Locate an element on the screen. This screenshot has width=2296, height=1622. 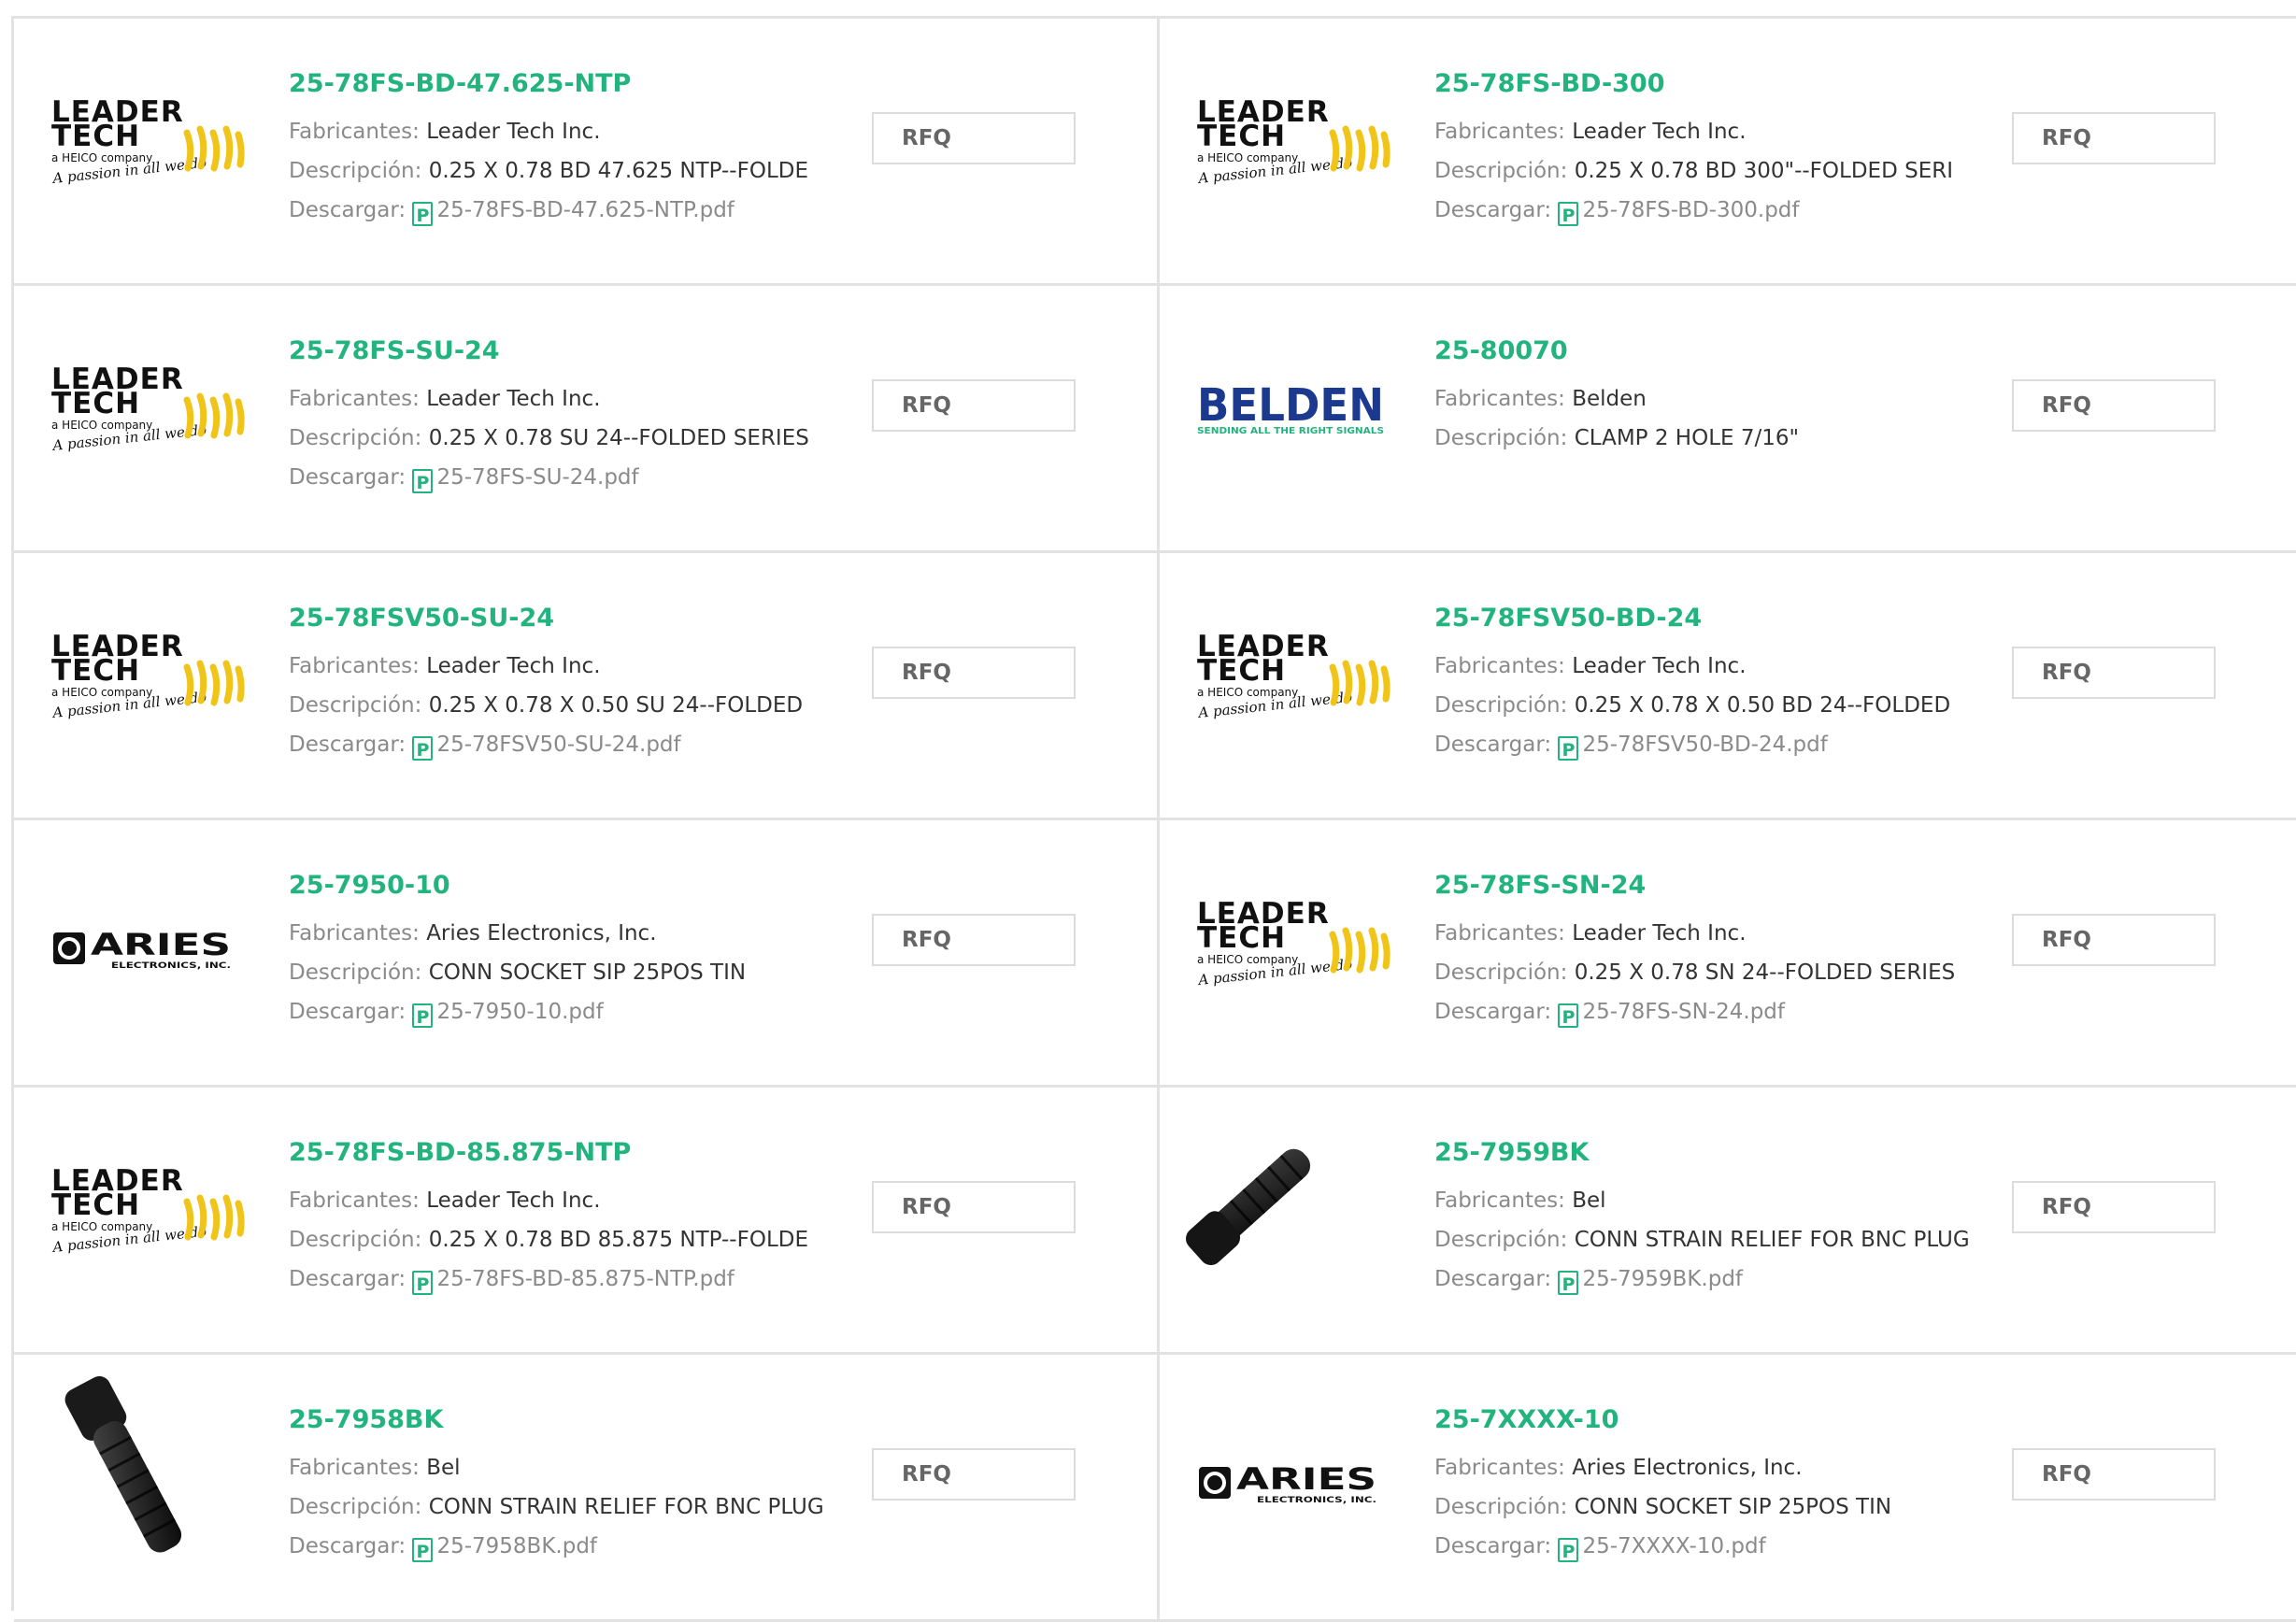
manufacturer-row: Fabricantes: Aries Electronics, Inc. is located at coordinates (1724, 1467).